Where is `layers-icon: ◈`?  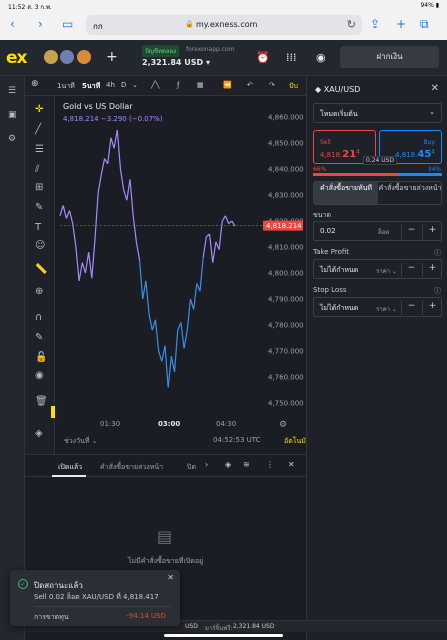 layers-icon: ◈ is located at coordinates (39, 433).